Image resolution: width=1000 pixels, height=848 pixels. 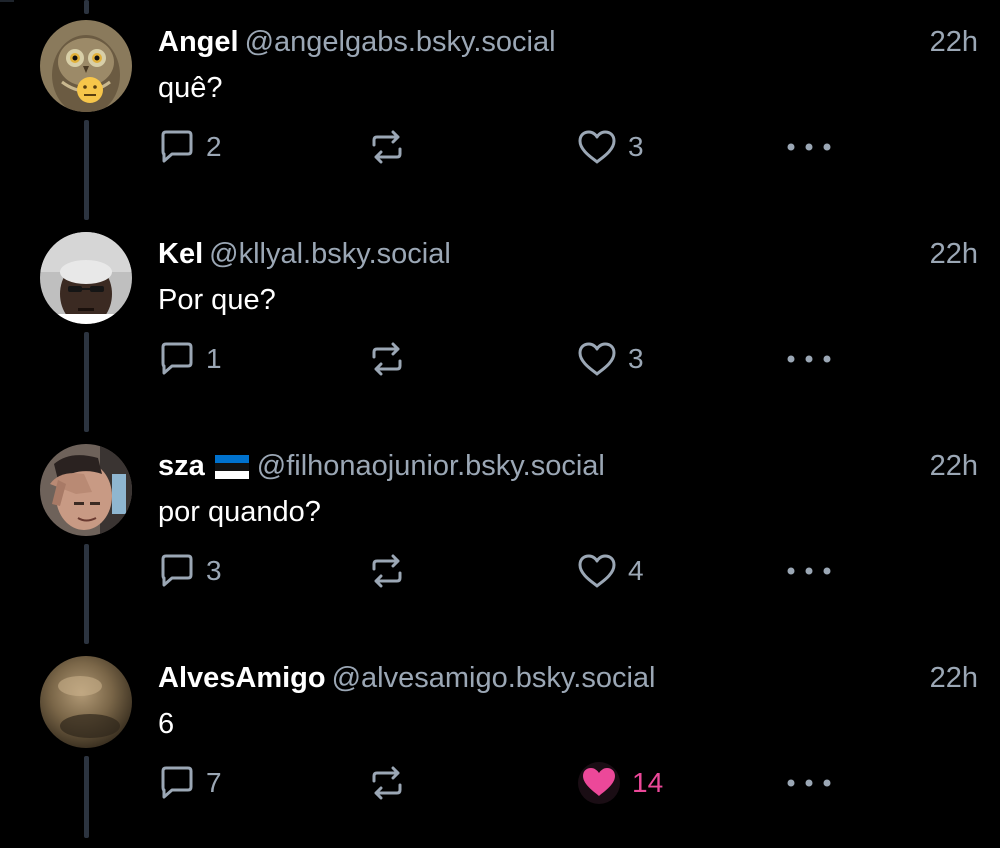 I want to click on post-text: quê?, so click(x=190, y=88).